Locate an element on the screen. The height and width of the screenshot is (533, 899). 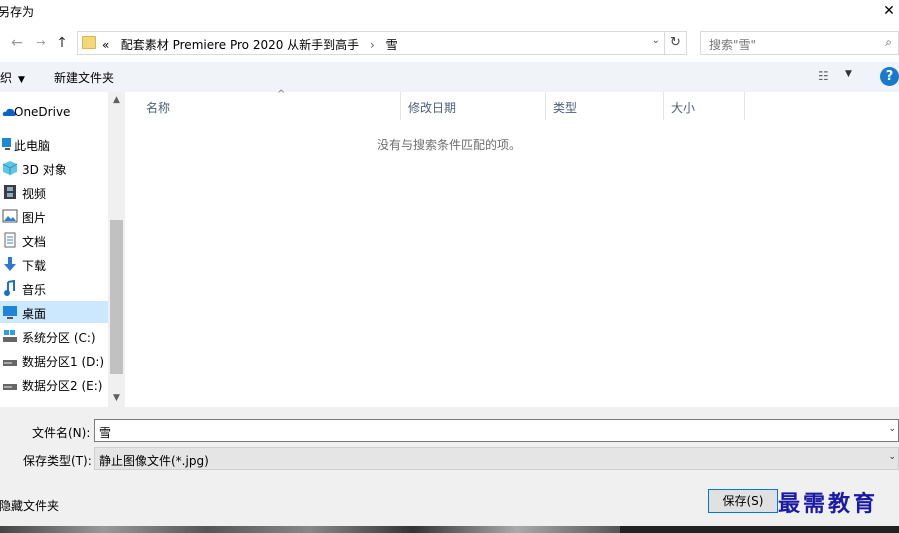
system-drive-icon is located at coordinates (10, 336).